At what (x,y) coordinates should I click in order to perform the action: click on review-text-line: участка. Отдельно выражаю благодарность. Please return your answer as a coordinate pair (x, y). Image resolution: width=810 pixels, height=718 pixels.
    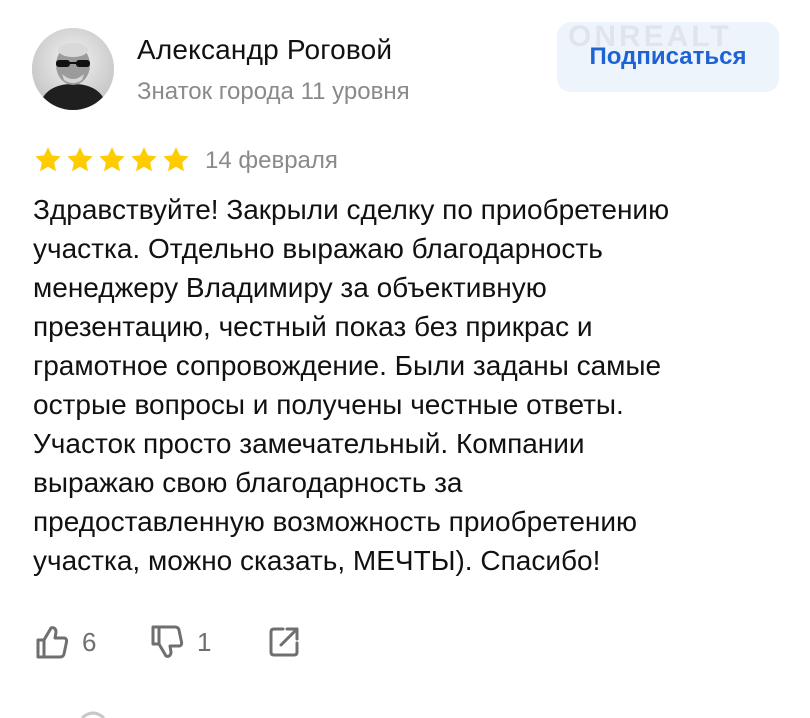
    Looking at the image, I should click on (318, 248).